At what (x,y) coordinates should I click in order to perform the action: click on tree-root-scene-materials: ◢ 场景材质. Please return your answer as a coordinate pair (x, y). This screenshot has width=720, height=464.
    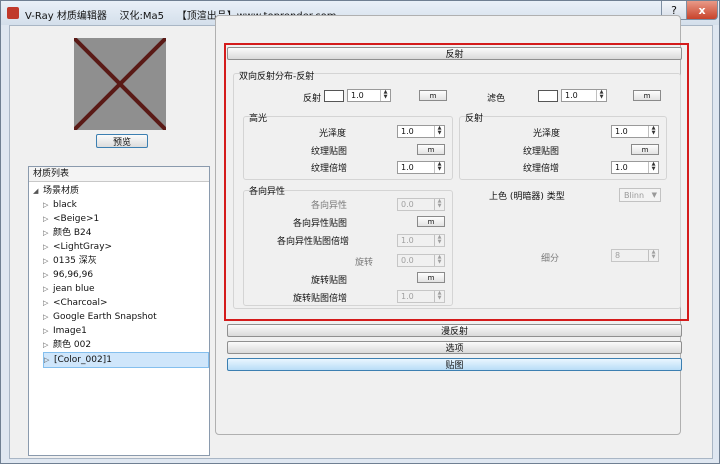
    Looking at the image, I should click on (56, 191).